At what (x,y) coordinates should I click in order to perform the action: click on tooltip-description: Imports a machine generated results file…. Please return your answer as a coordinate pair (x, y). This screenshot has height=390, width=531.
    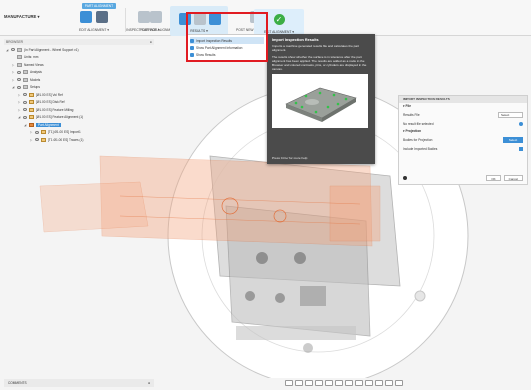
    Looking at the image, I should click on (316, 48).